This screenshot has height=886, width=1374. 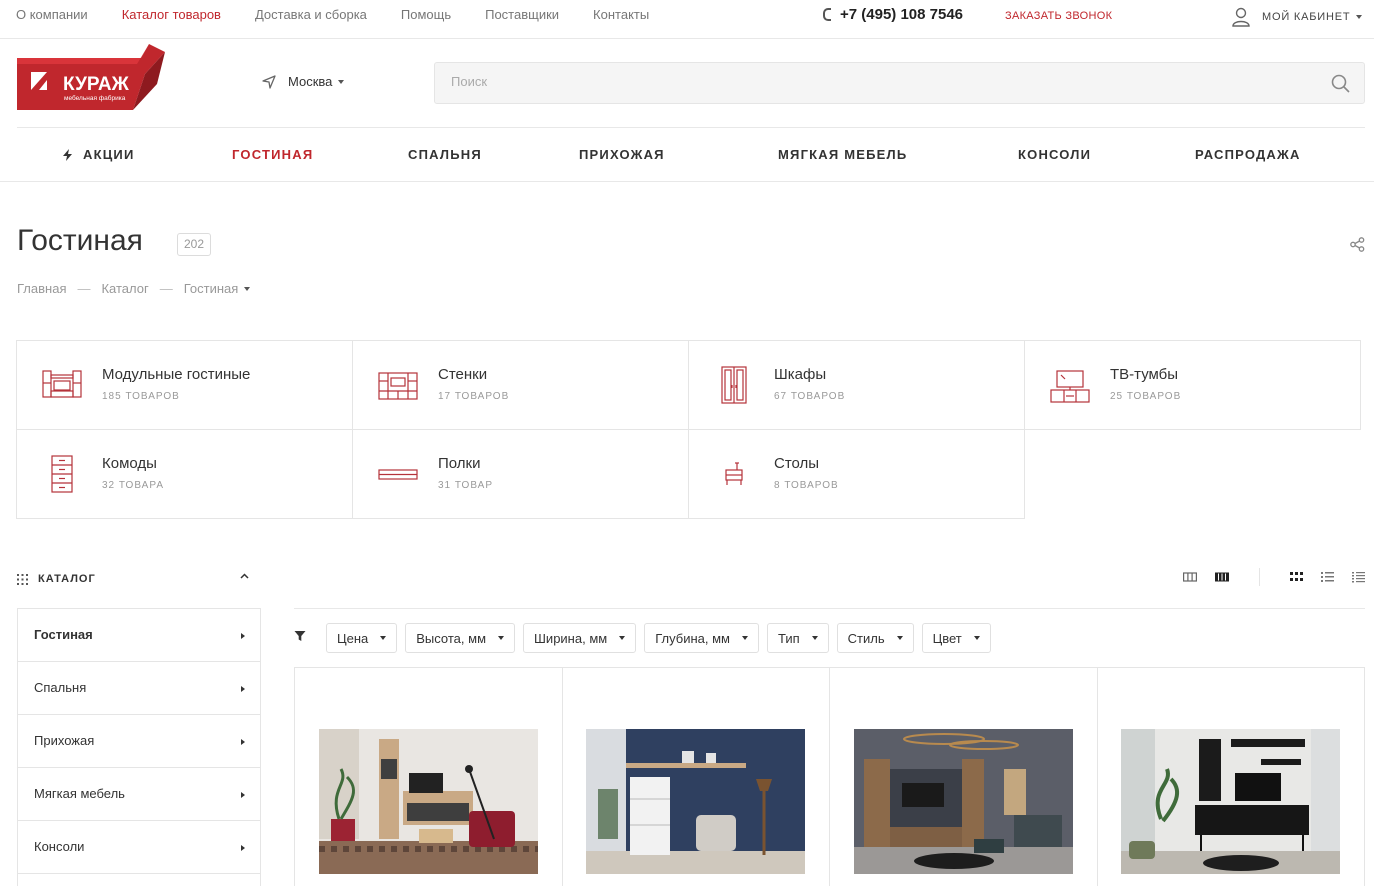 What do you see at coordinates (353, 638) in the screenshot?
I see `filter-label: Цена` at bounding box center [353, 638].